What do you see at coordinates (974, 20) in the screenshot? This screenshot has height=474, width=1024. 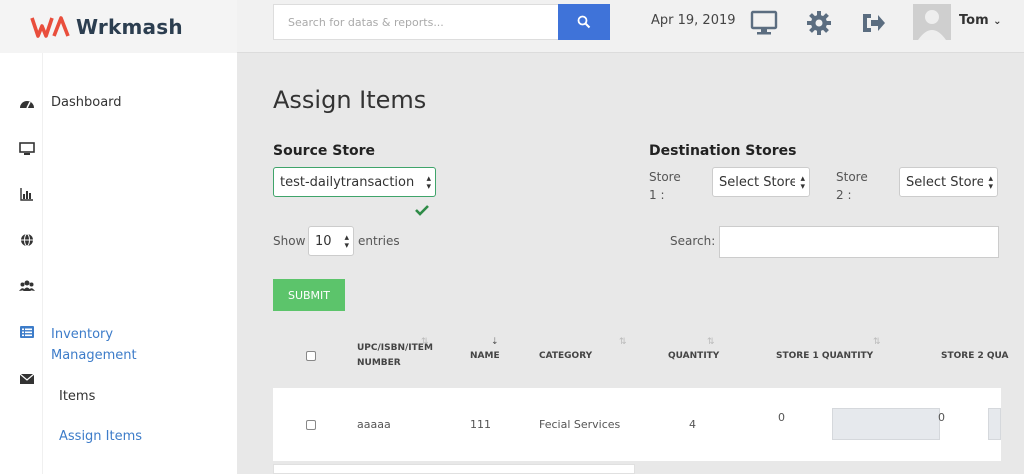 I see `user-name: Tom` at bounding box center [974, 20].